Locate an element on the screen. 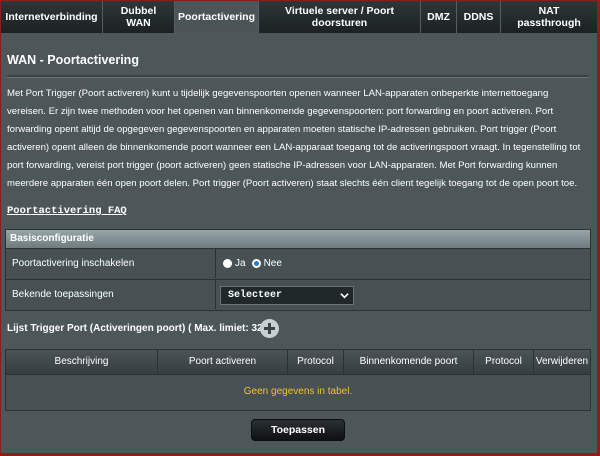 Image resolution: width=600 pixels, height=456 pixels. column-header: Beschrijving is located at coordinates (82, 362).